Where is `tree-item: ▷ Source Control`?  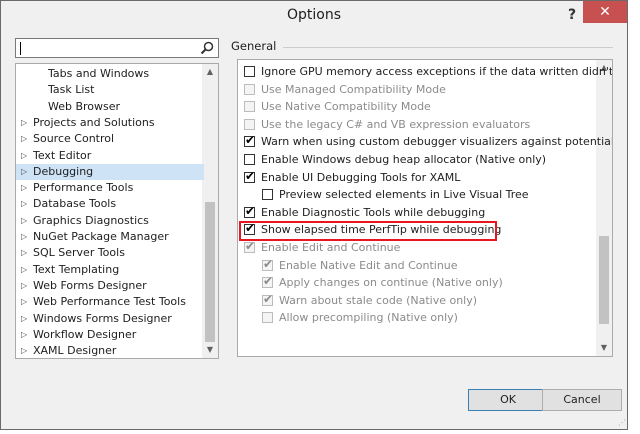
tree-item: ▷ Source Control is located at coordinates (110, 139).